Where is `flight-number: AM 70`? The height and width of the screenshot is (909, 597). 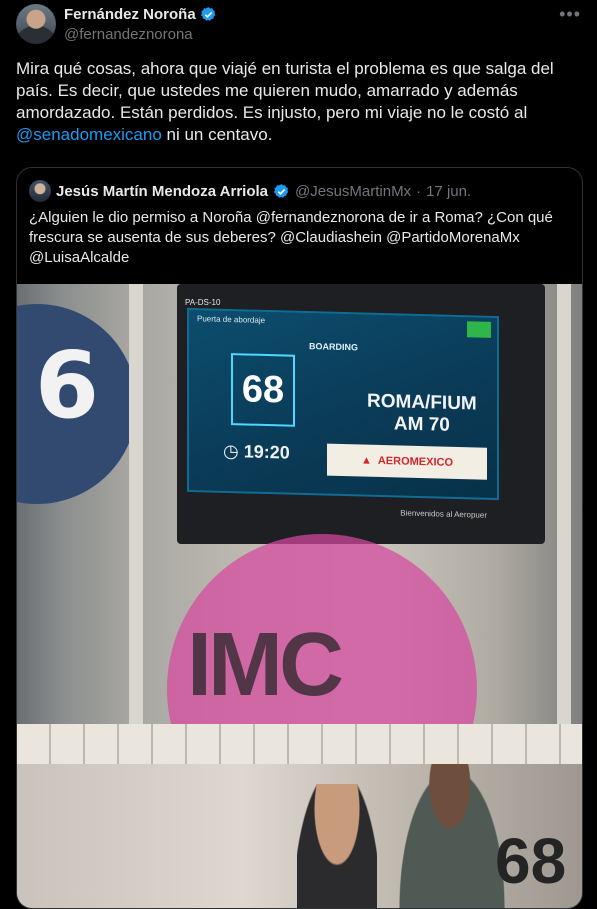 flight-number: AM 70 is located at coordinates (421, 424).